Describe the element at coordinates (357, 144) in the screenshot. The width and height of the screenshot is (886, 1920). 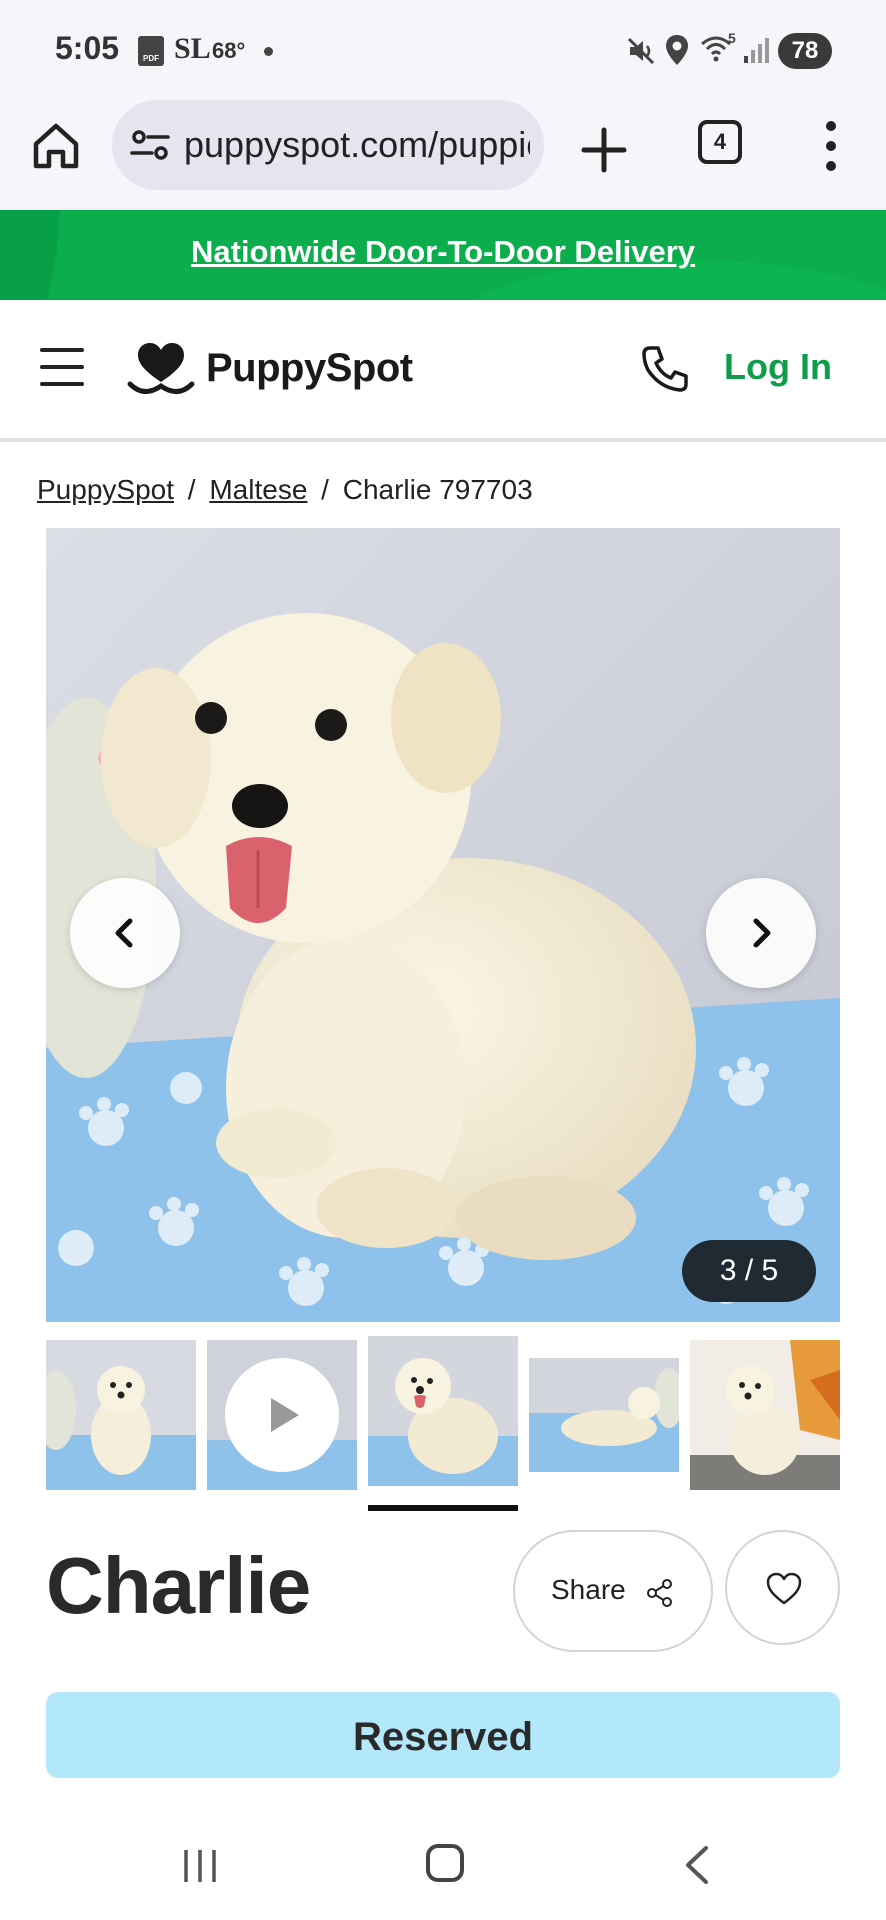
I see `url-text: puppyspot.com/puppies/797703` at that location.